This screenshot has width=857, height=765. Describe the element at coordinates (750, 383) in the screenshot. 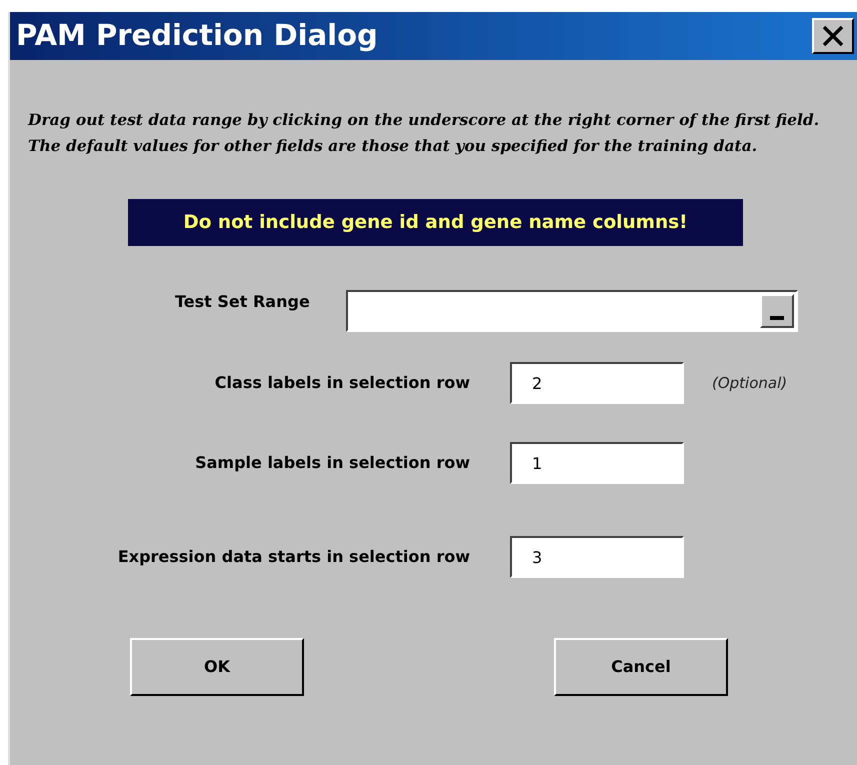

I see `optional-note: (Optional)` at that location.